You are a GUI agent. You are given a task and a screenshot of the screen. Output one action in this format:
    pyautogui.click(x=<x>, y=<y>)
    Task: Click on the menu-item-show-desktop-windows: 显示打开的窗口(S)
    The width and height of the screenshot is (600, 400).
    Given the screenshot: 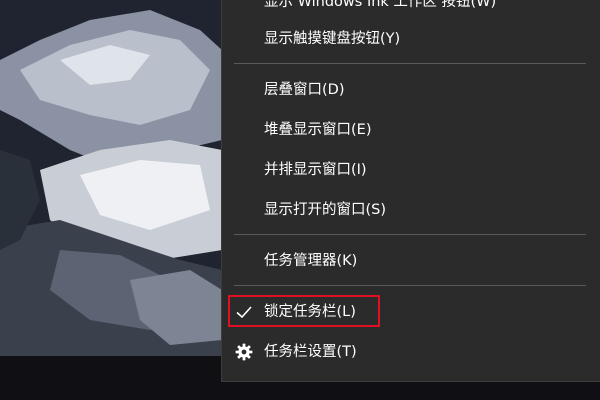 What is the action you would take?
    pyautogui.click(x=411, y=210)
    